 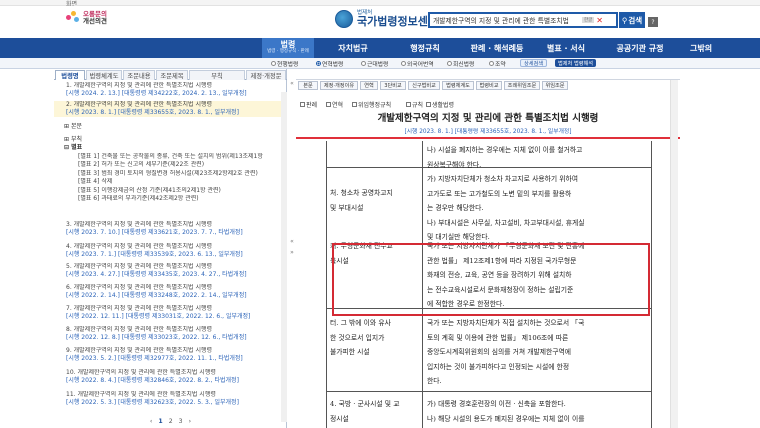 What do you see at coordinates (139, 75) in the screenshot?
I see `tab-article-content: 조문내용` at bounding box center [139, 75].